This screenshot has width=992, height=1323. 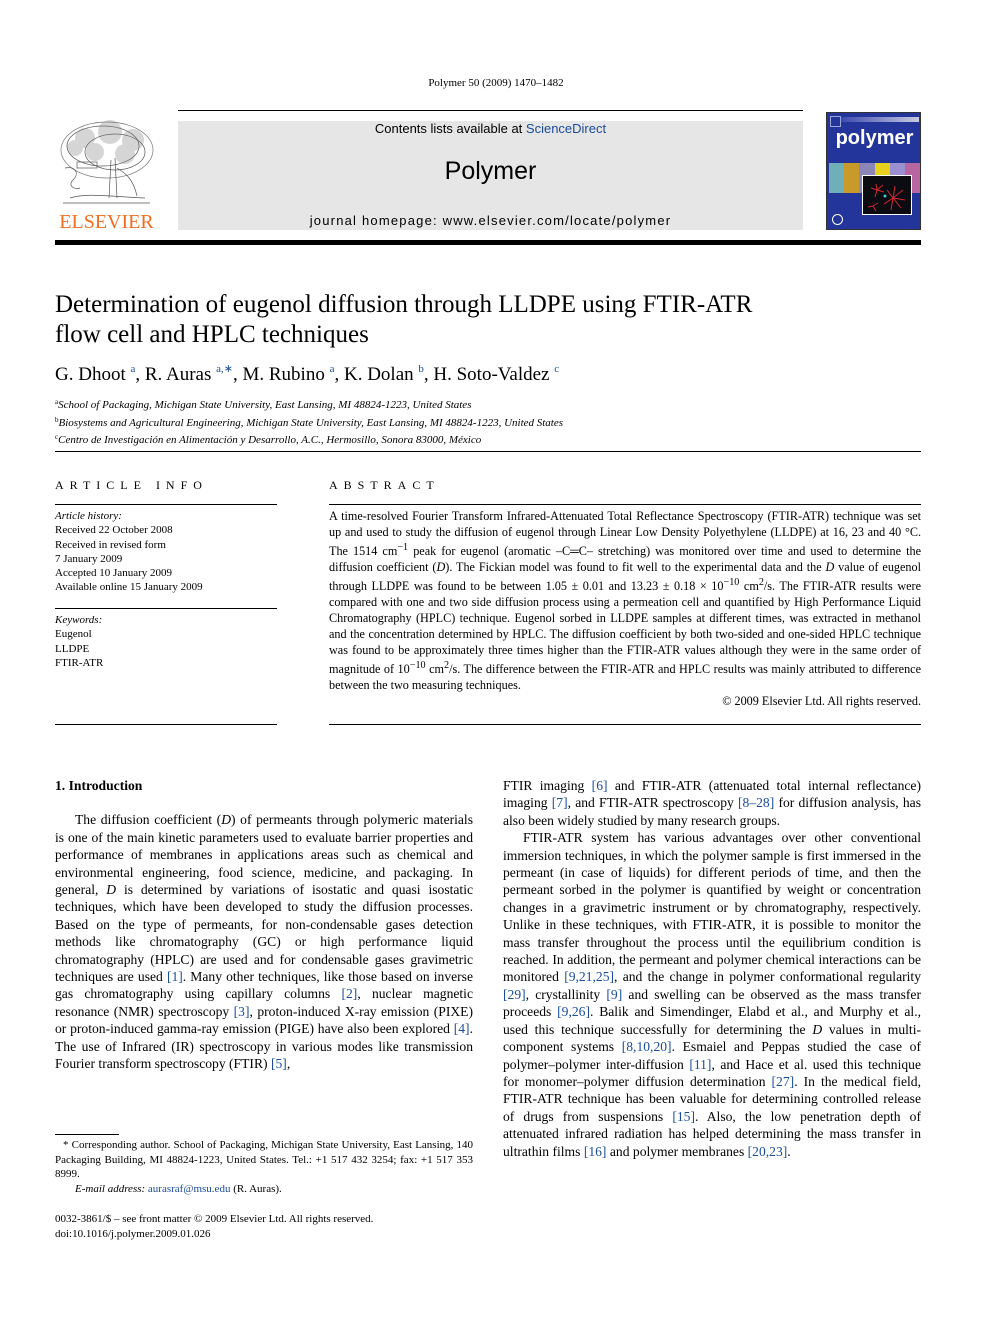 What do you see at coordinates (783, 1081) in the screenshot?
I see `citation-link: [27]` at bounding box center [783, 1081].